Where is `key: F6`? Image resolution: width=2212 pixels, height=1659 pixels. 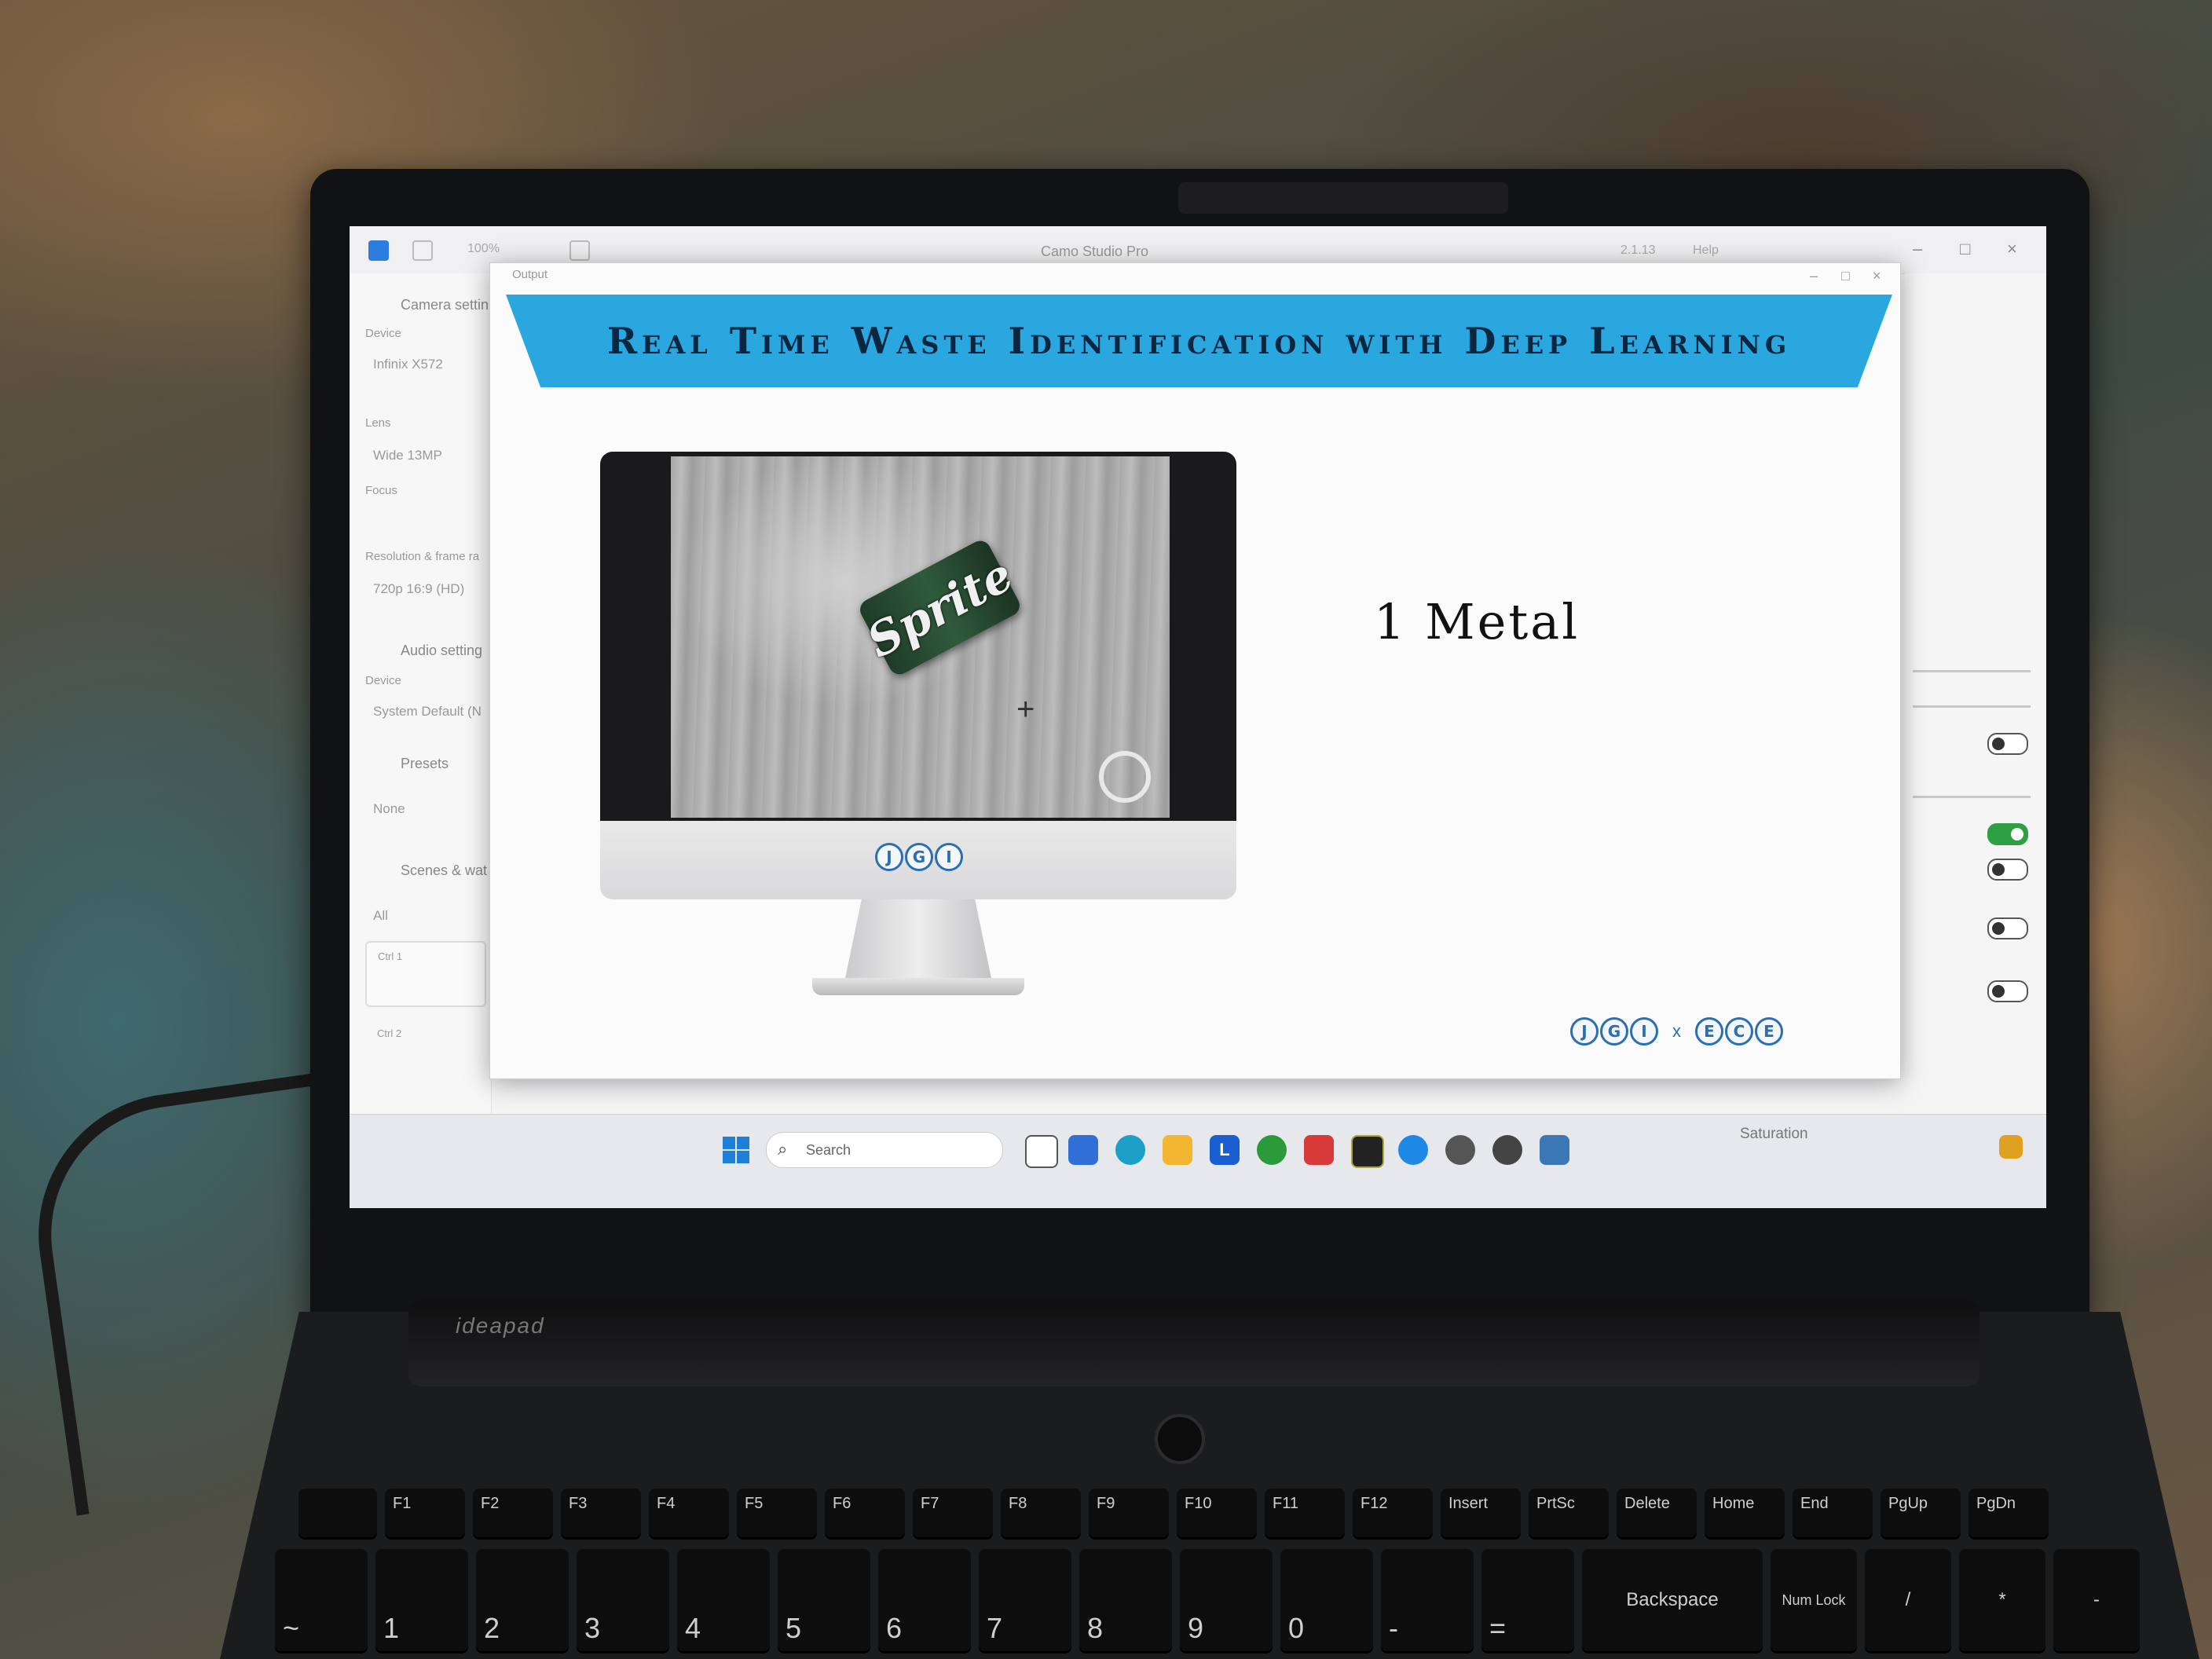 key: F6 is located at coordinates (865, 1513).